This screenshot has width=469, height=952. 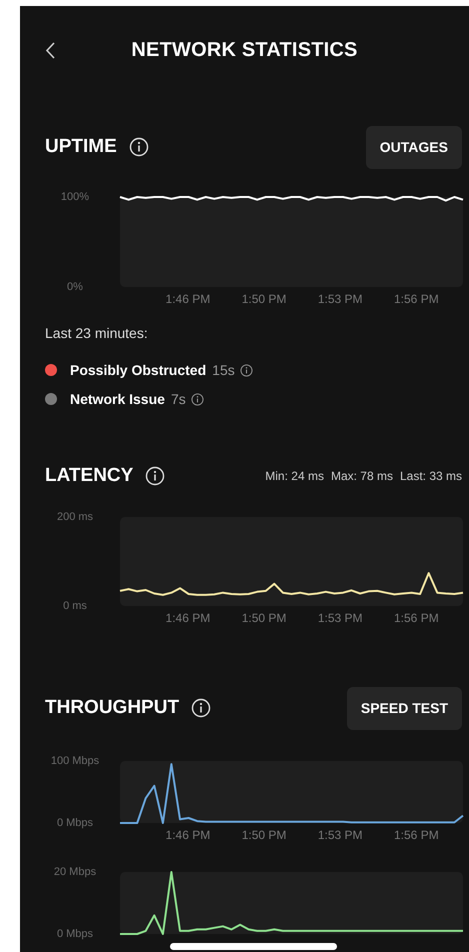 What do you see at coordinates (75, 872) in the screenshot?
I see `axis-label: 20 Mbps` at bounding box center [75, 872].